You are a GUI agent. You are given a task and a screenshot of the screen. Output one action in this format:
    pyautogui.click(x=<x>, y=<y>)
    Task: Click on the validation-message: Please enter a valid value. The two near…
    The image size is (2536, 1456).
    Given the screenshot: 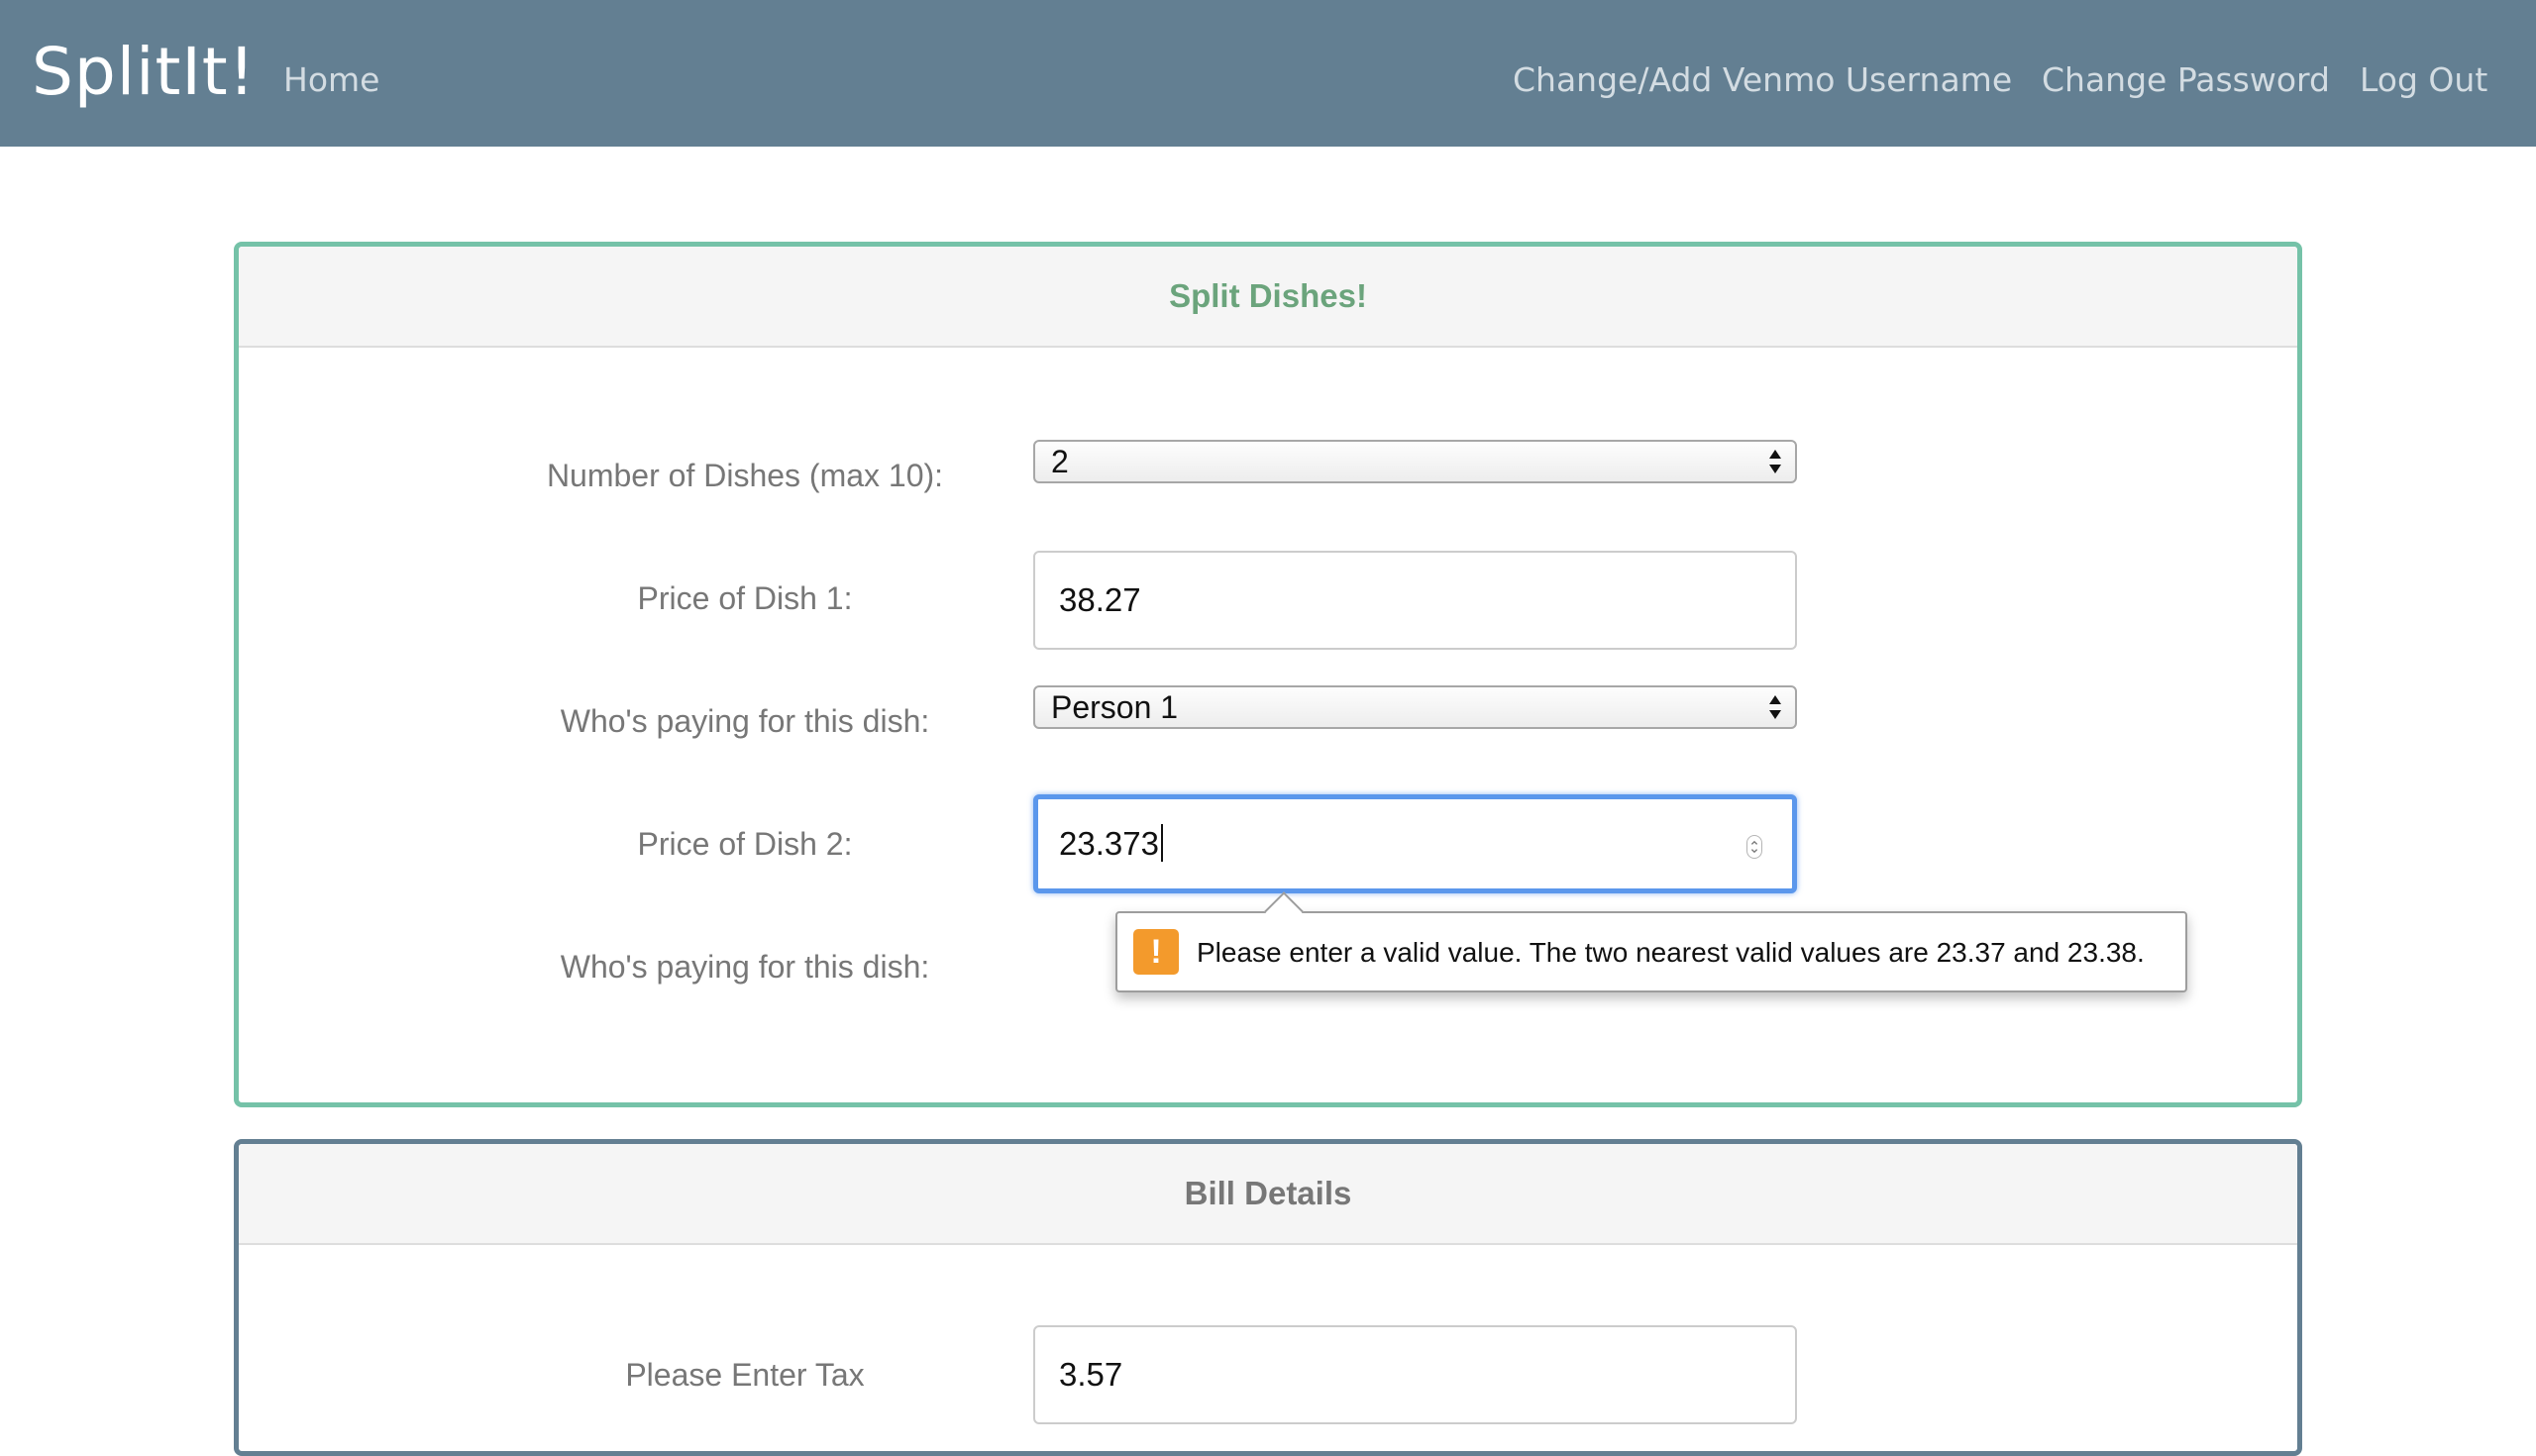 What is the action you would take?
    pyautogui.click(x=1671, y=952)
    